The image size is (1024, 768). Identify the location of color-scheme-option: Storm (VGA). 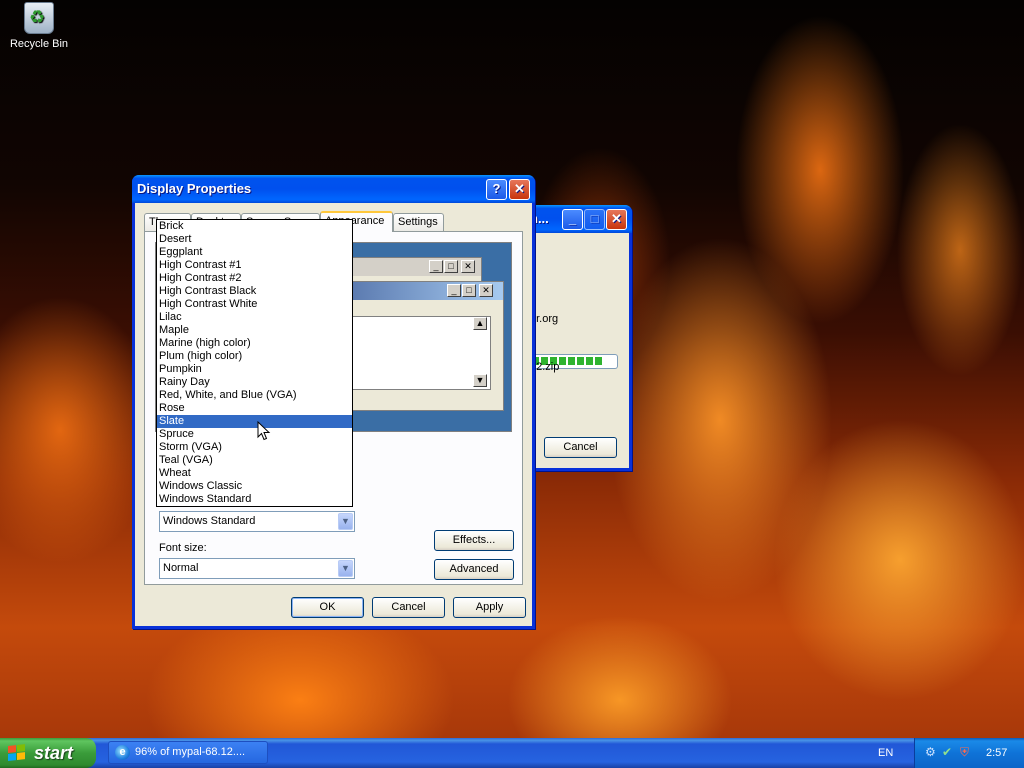
(254, 447).